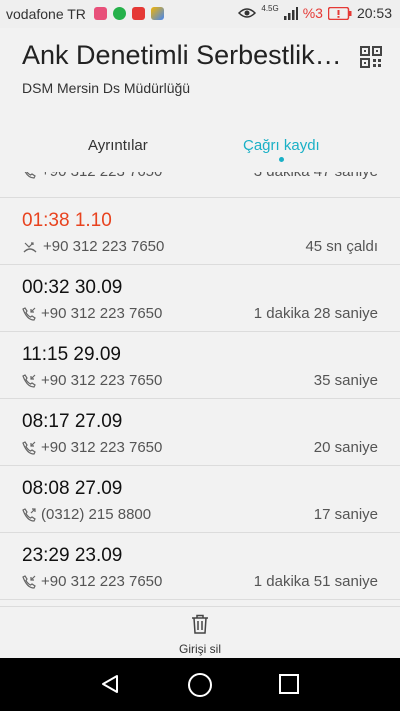  I want to click on back-icon, so click(110, 684).